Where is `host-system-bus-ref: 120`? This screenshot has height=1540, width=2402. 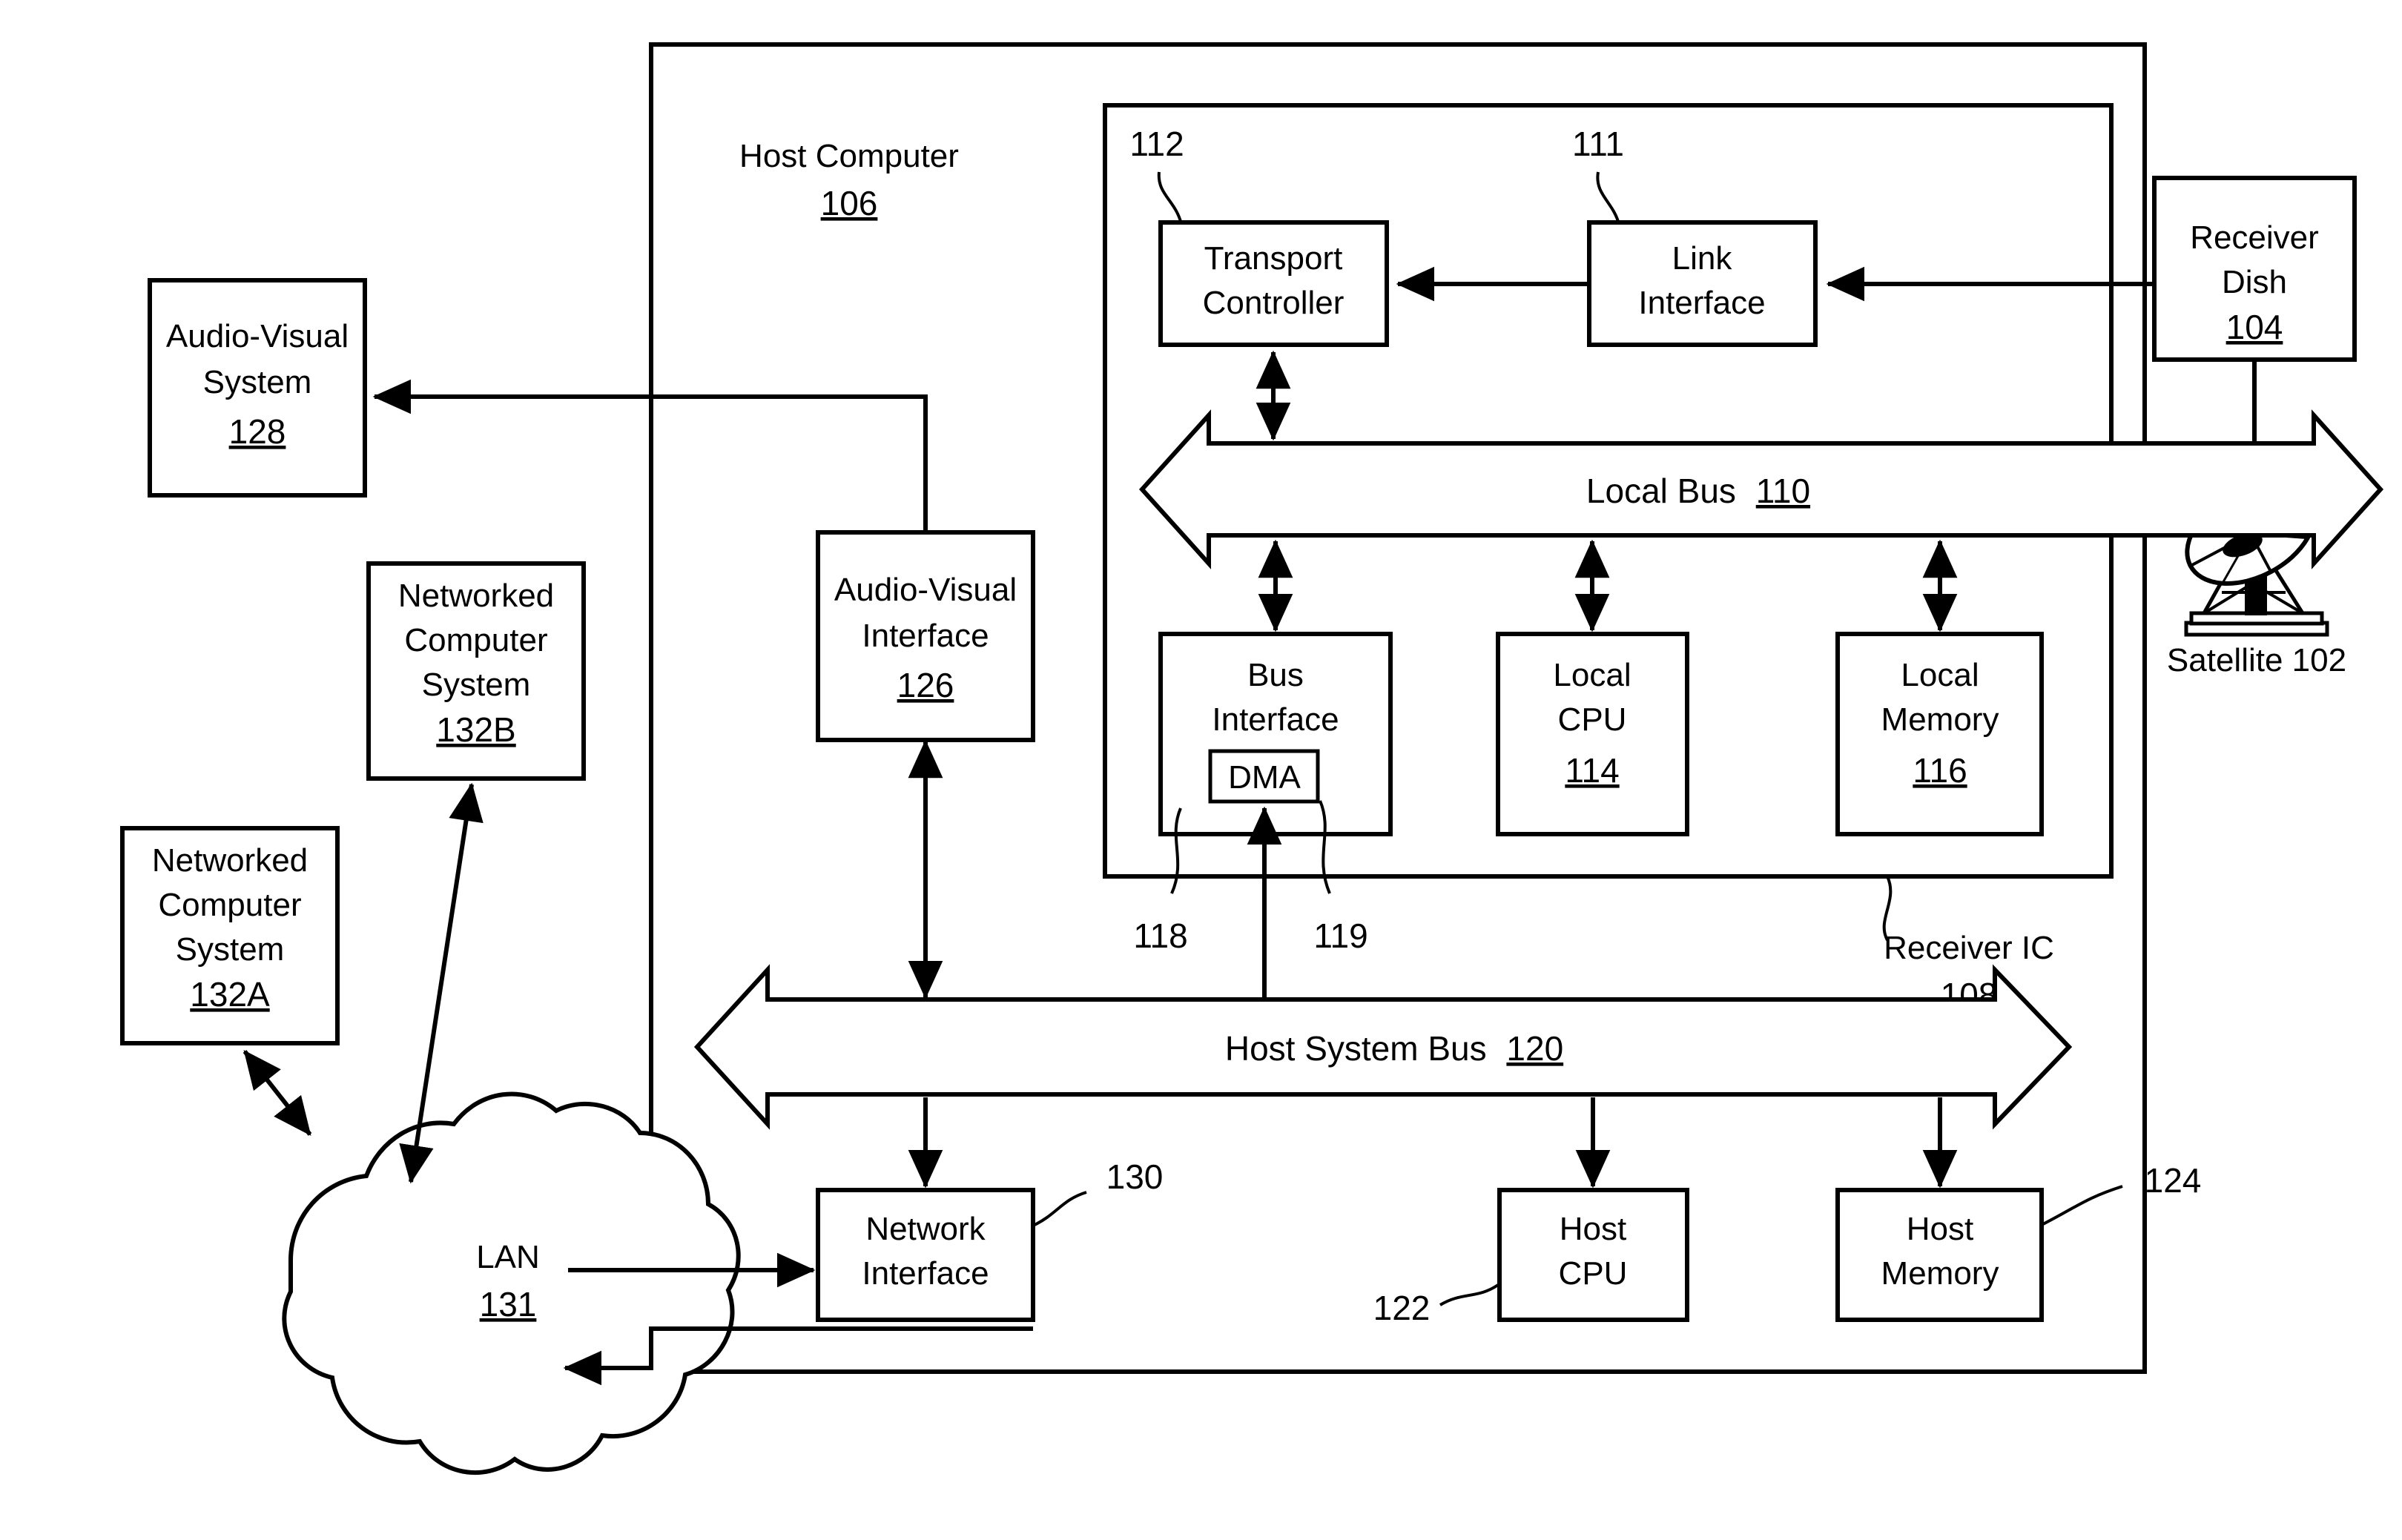
host-system-bus-ref: 120 is located at coordinates (1535, 1049).